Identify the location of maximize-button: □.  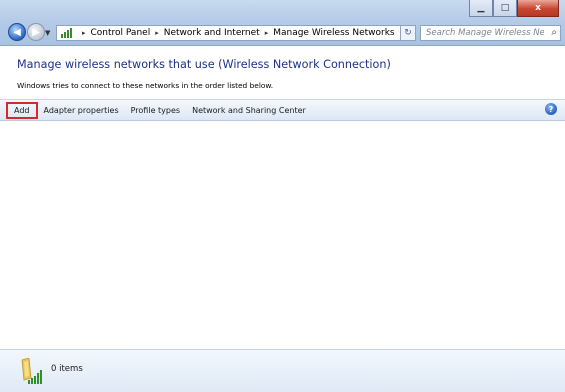
(505, 8).